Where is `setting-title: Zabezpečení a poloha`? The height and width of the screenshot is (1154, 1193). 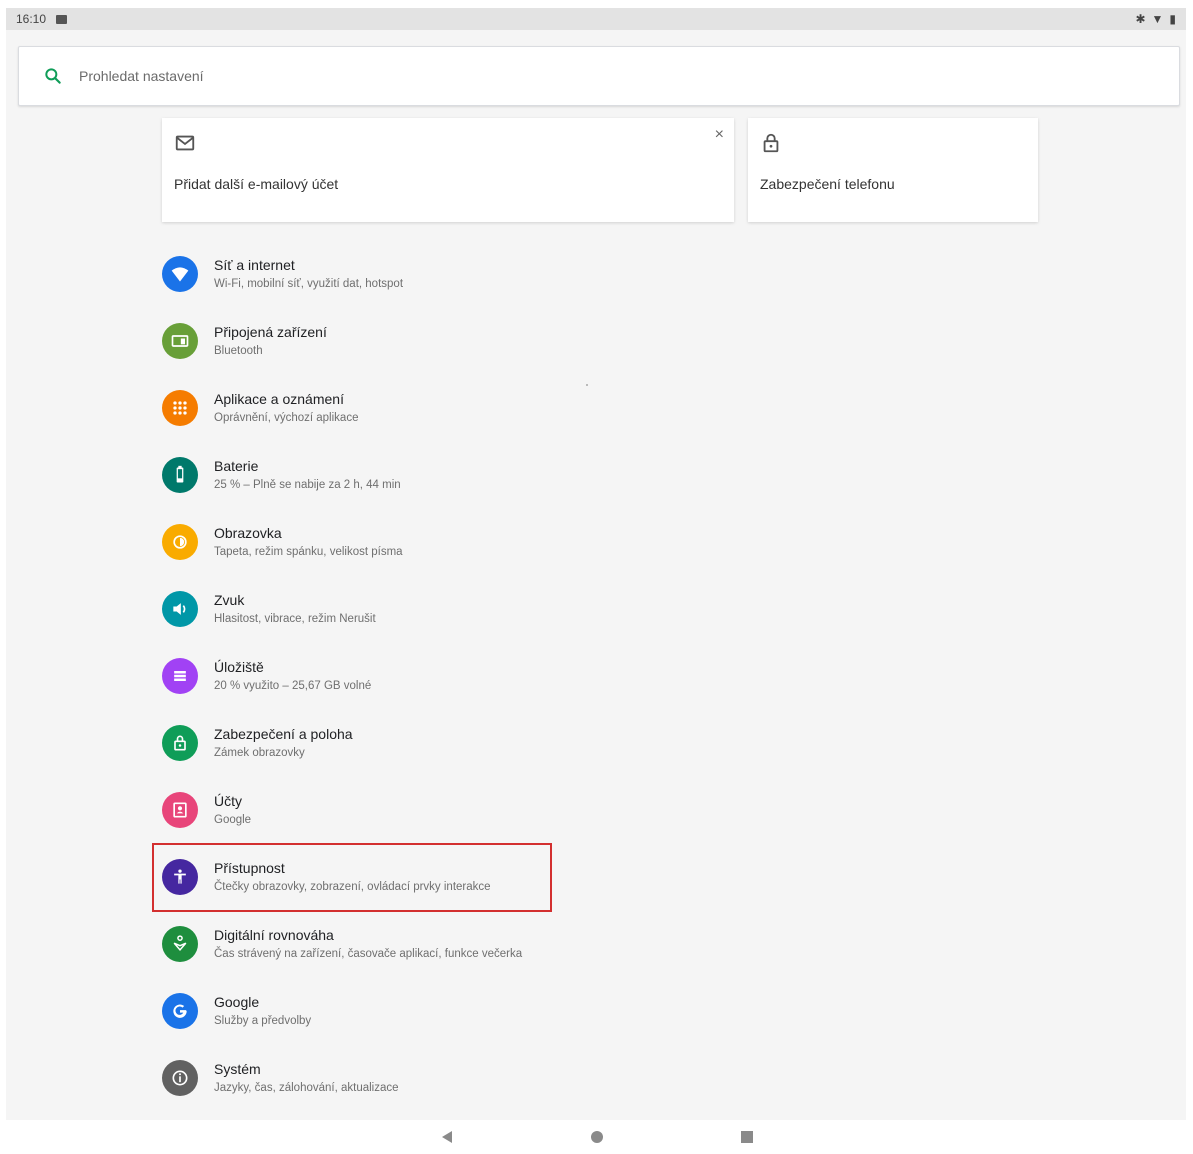 setting-title: Zabezpečení a poloha is located at coordinates (283, 734).